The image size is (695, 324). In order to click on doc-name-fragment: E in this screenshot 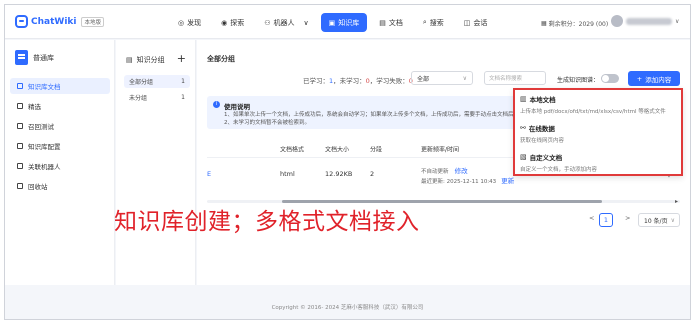, I will do `click(209, 174)`.